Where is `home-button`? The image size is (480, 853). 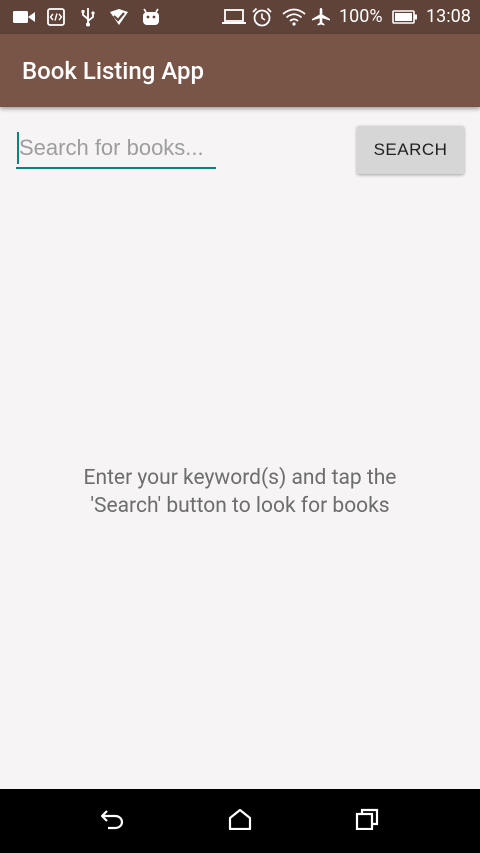
home-button is located at coordinates (240, 821).